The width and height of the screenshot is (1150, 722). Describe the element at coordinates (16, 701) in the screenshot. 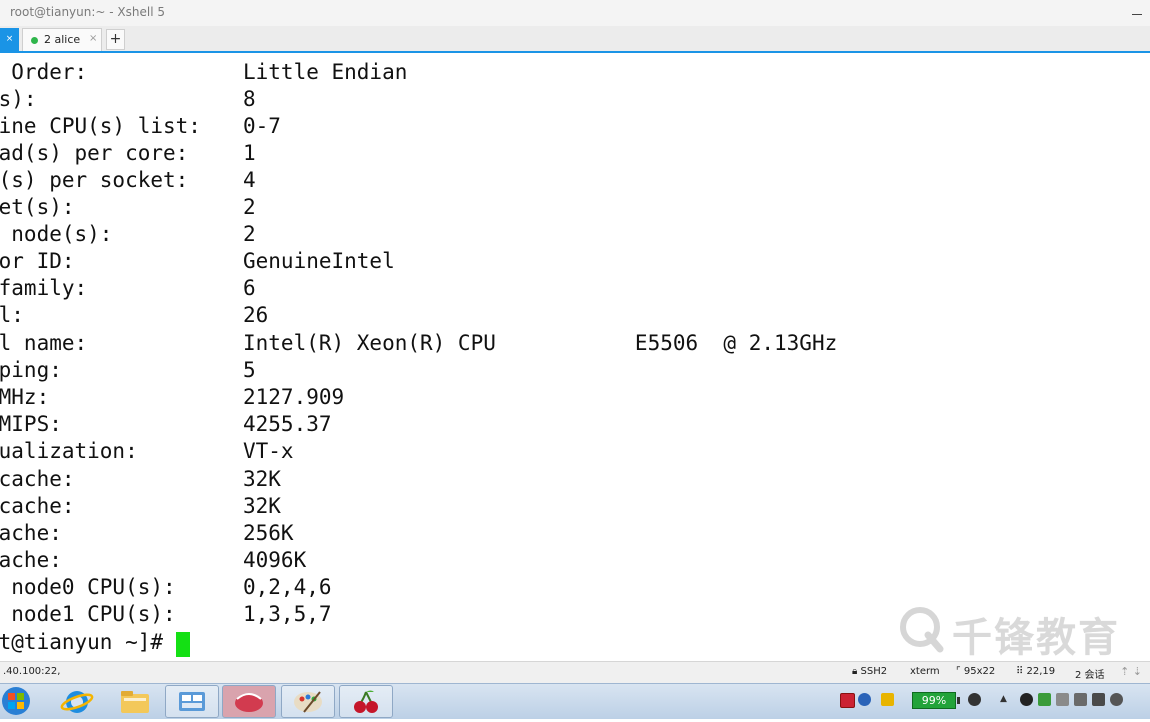

I see `windows-logo-icon` at that location.